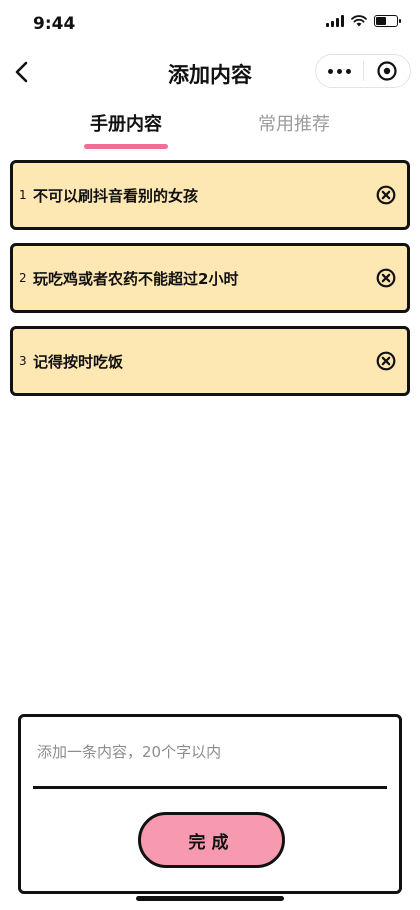  I want to click on status-time: 9:44, so click(54, 24).